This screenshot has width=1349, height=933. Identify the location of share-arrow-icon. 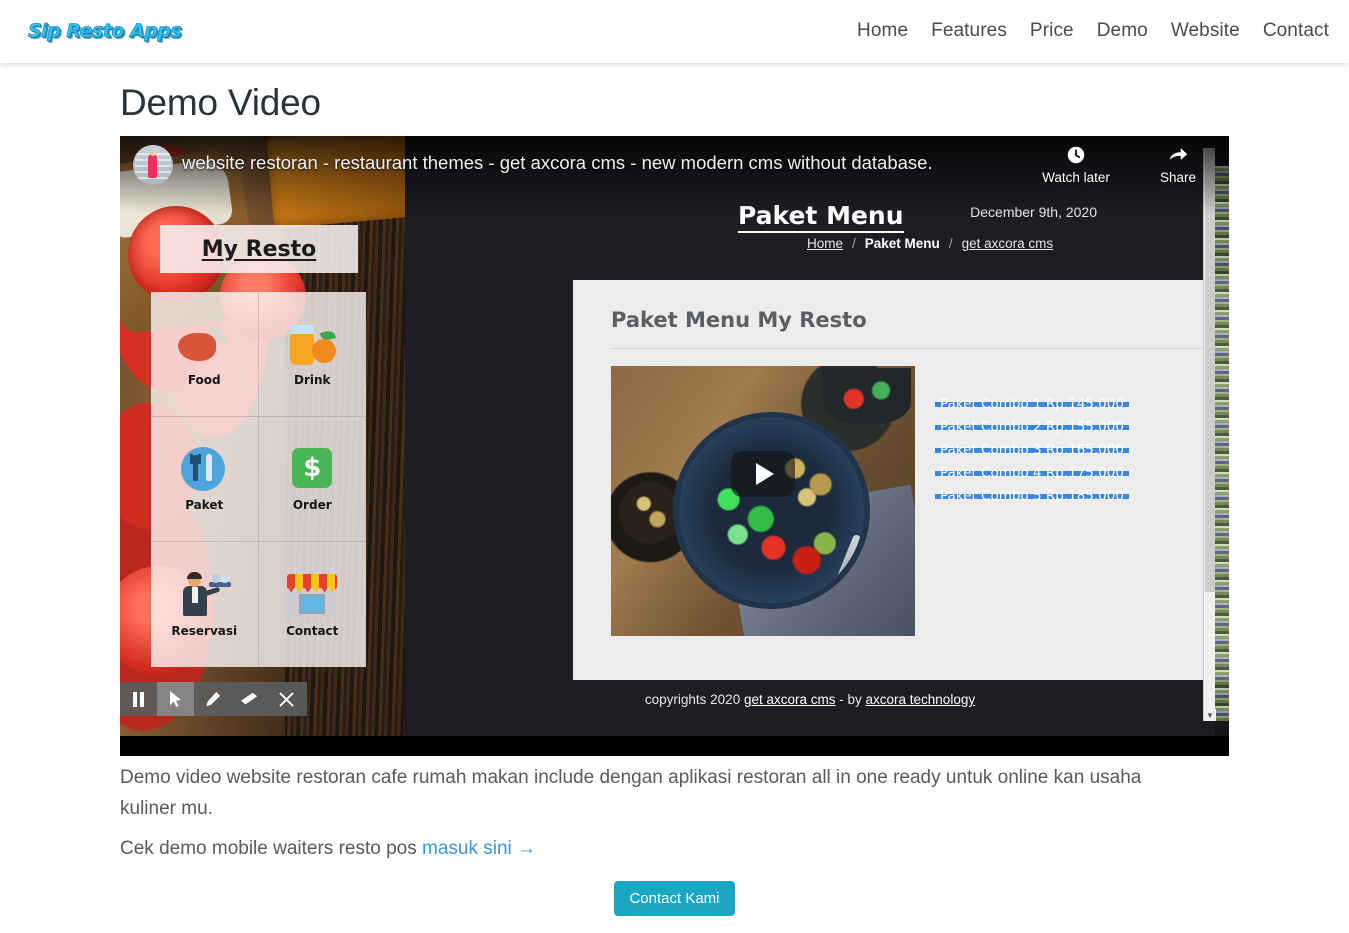
(1178, 154).